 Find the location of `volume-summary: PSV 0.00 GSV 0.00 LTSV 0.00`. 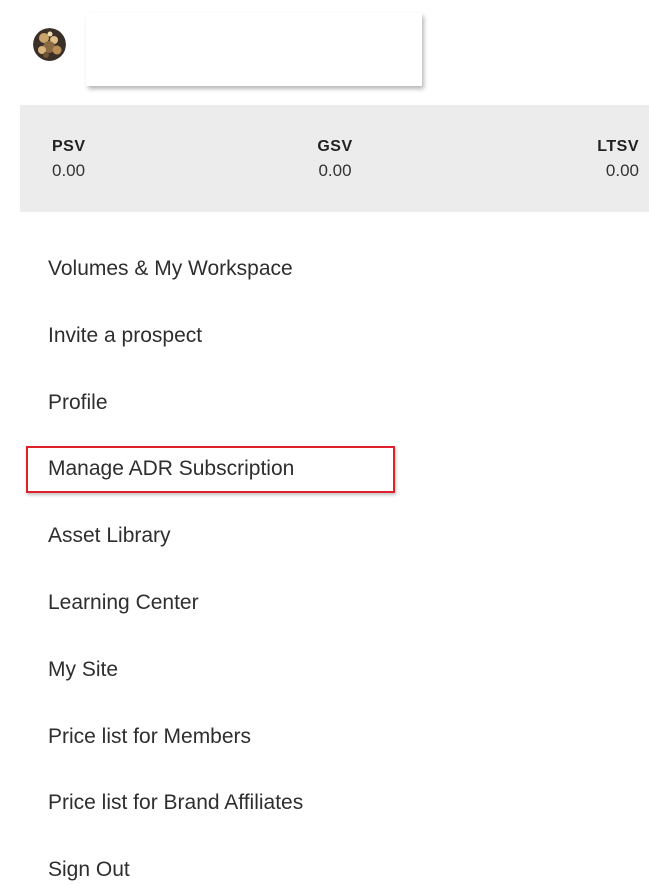

volume-summary: PSV 0.00 GSV 0.00 LTSV 0.00 is located at coordinates (334, 158).